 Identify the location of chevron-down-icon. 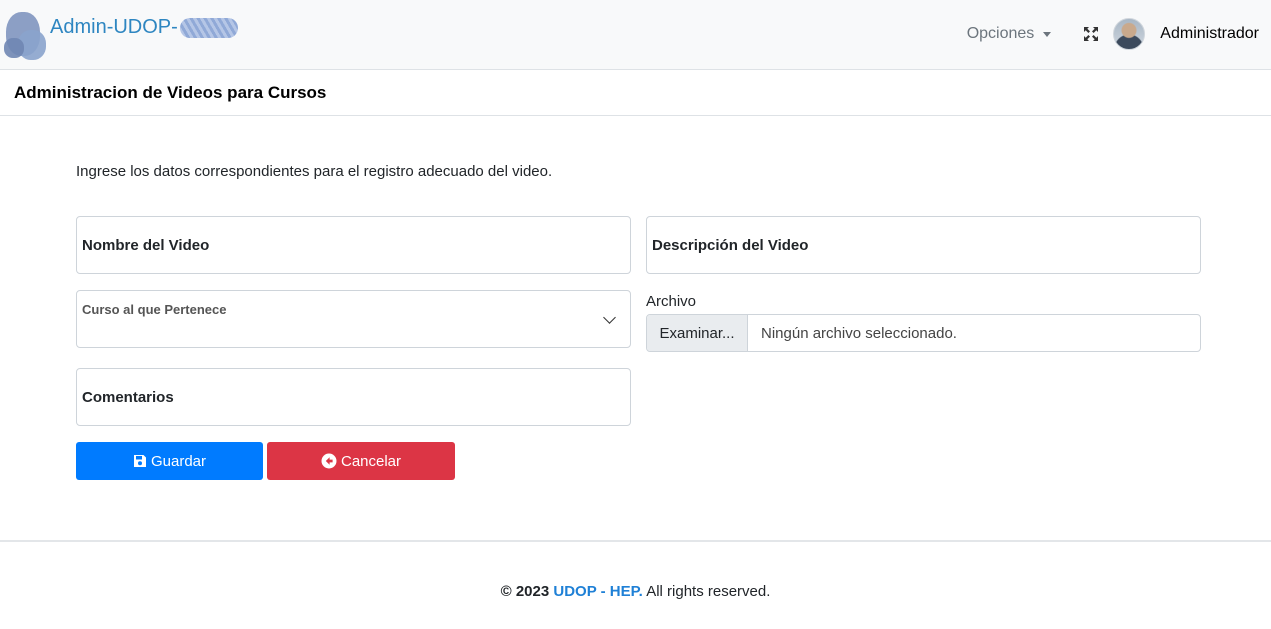
(609, 317).